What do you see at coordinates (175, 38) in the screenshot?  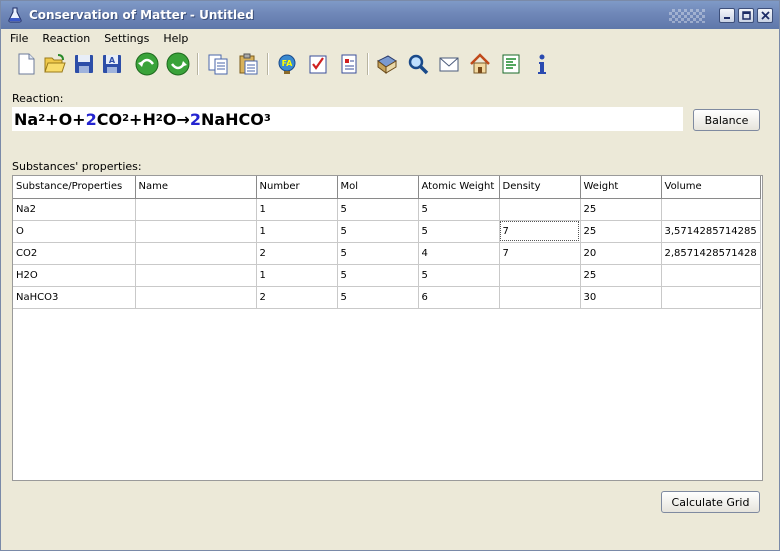 I see `menu-help: Help` at bounding box center [175, 38].